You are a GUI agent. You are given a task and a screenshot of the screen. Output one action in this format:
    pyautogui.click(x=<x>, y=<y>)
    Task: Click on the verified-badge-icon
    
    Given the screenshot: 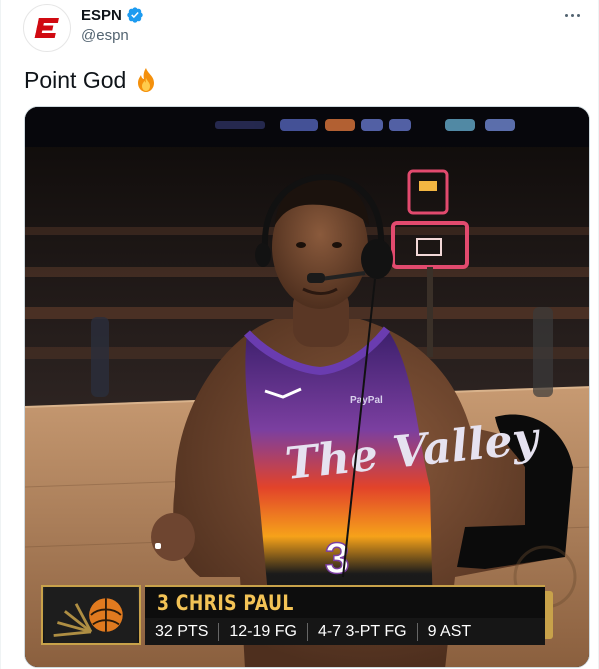 What is the action you would take?
    pyautogui.click(x=135, y=15)
    